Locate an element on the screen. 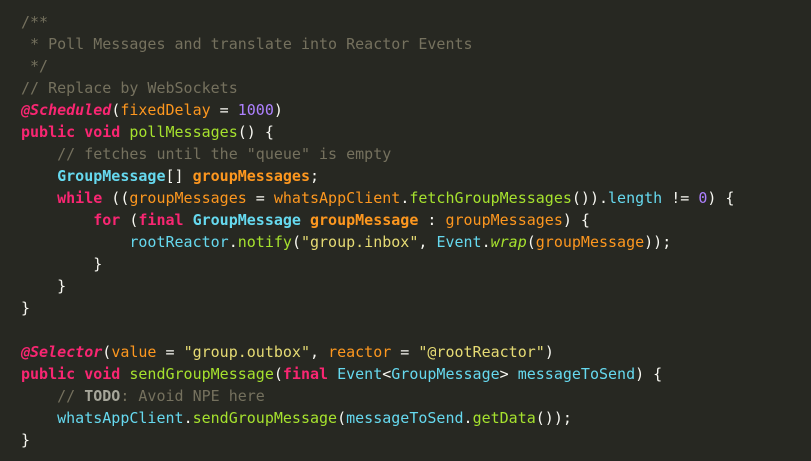  code-token-var: groupMessage is located at coordinates (364, 220).